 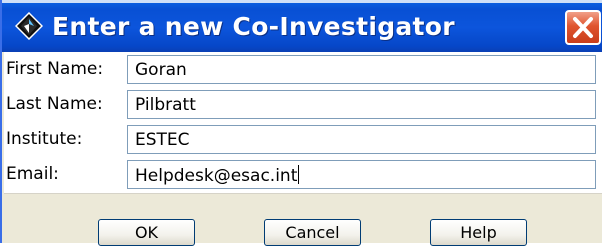 I want to click on last-name-row: Last Name: Pilbratt, so click(x=303, y=104).